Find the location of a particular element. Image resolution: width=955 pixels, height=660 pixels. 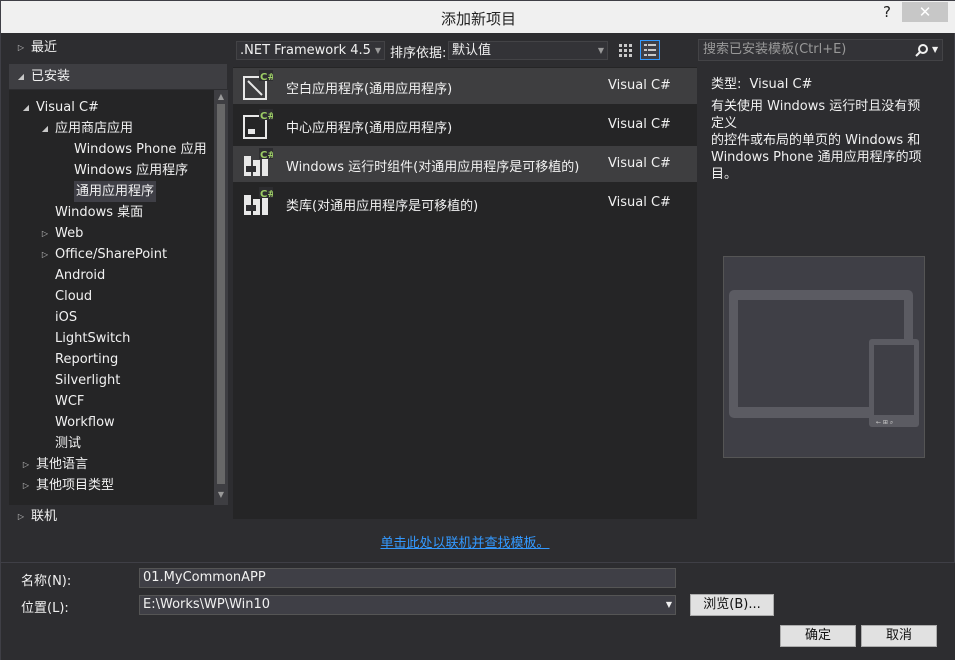

tree-item: Web is located at coordinates (69, 233).